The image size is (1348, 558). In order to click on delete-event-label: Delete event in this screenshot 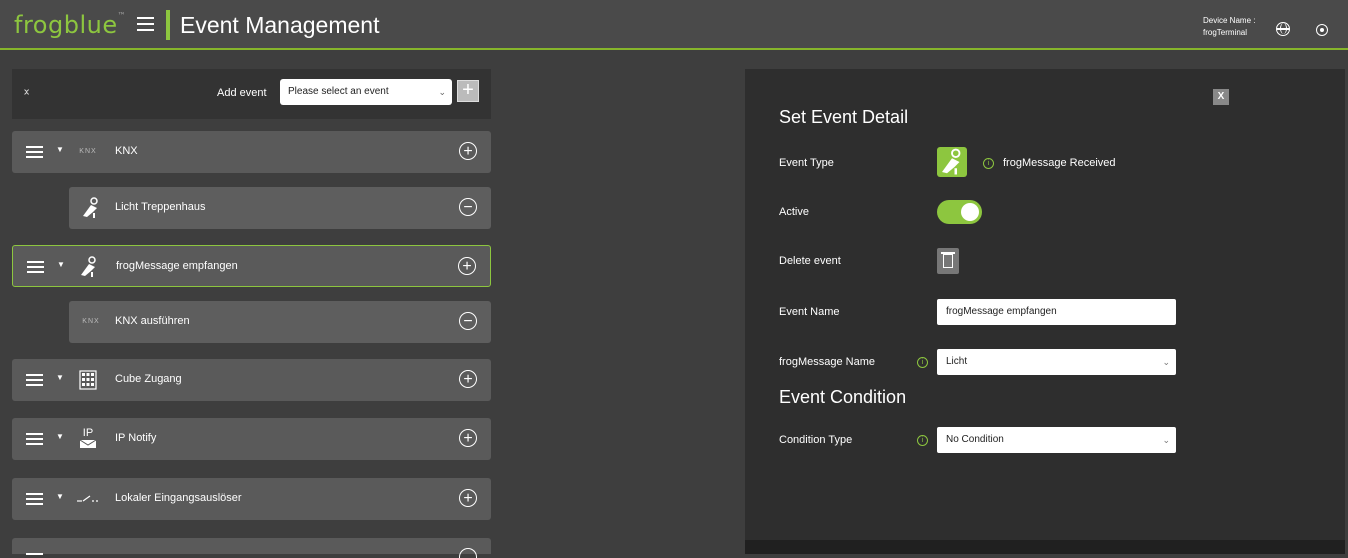, I will do `click(810, 261)`.